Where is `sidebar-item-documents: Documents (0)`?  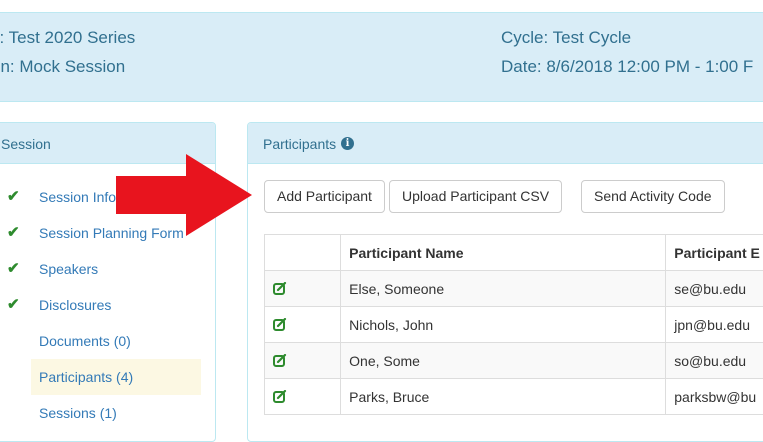 sidebar-item-documents: Documents (0) is located at coordinates (116, 341).